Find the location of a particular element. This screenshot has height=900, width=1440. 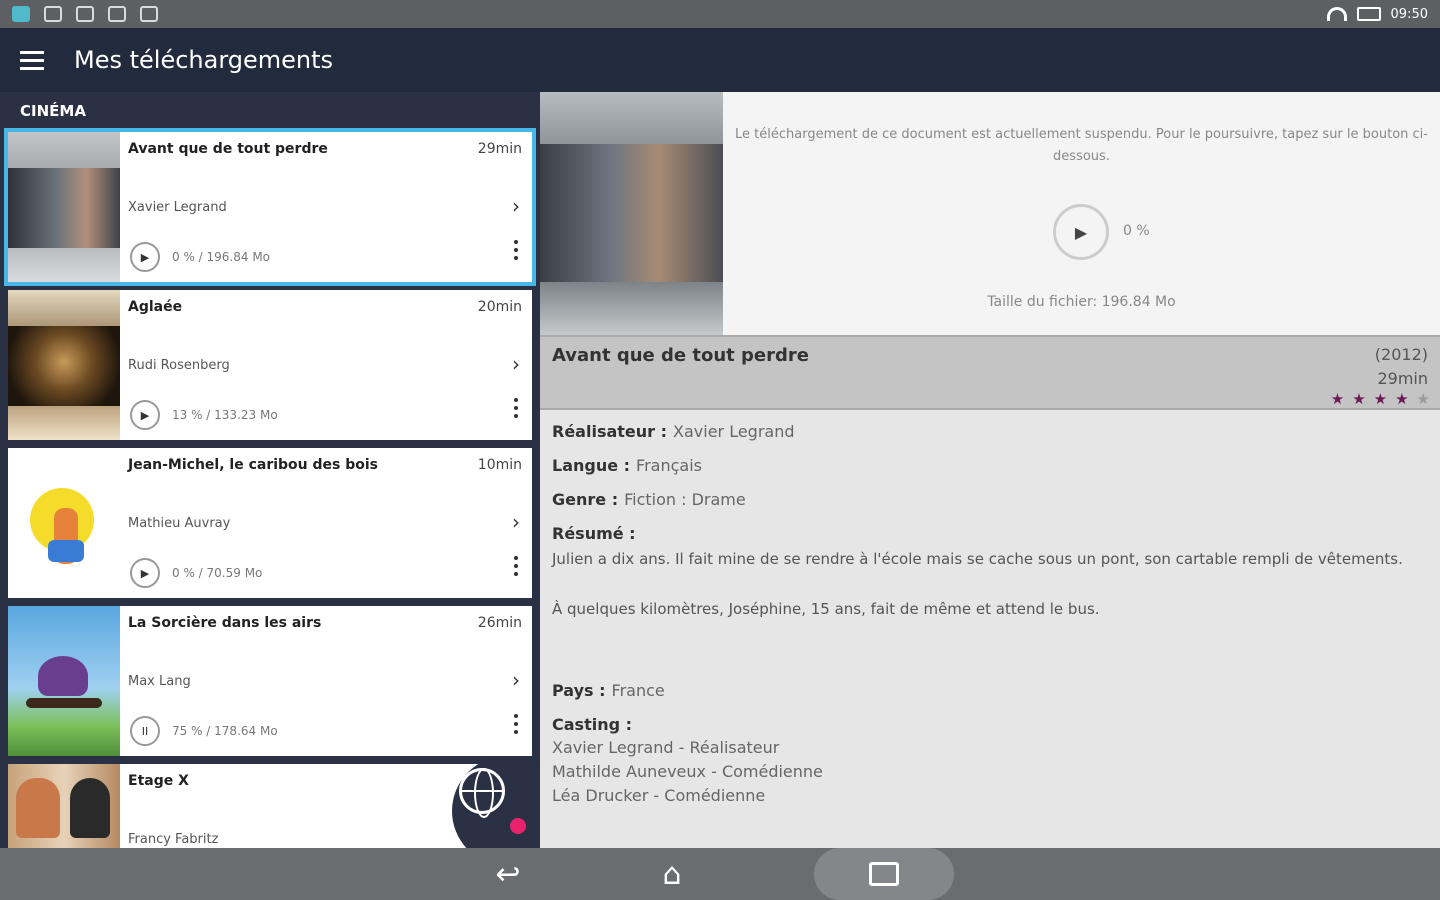

notification-icons is located at coordinates (85, 14).